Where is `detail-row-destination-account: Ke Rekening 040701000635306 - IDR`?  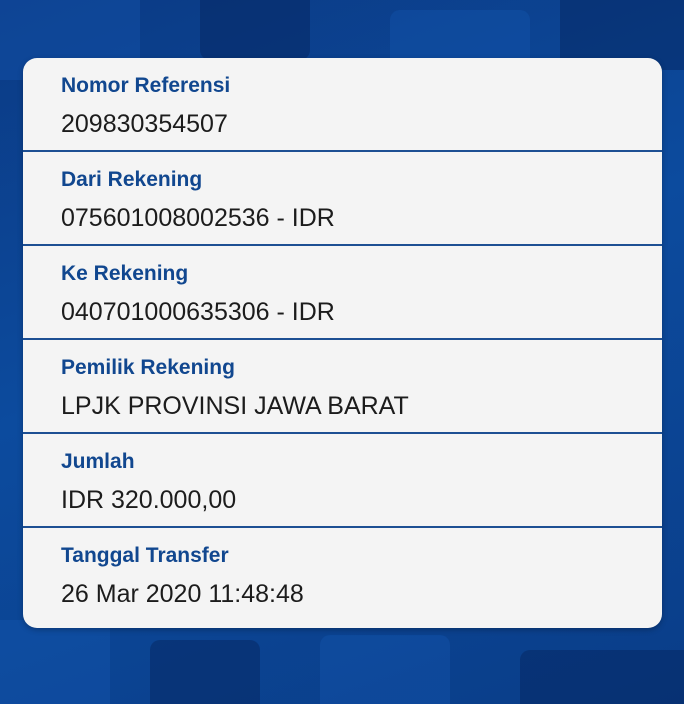 detail-row-destination-account: Ke Rekening 040701000635306 - IDR is located at coordinates (342, 293).